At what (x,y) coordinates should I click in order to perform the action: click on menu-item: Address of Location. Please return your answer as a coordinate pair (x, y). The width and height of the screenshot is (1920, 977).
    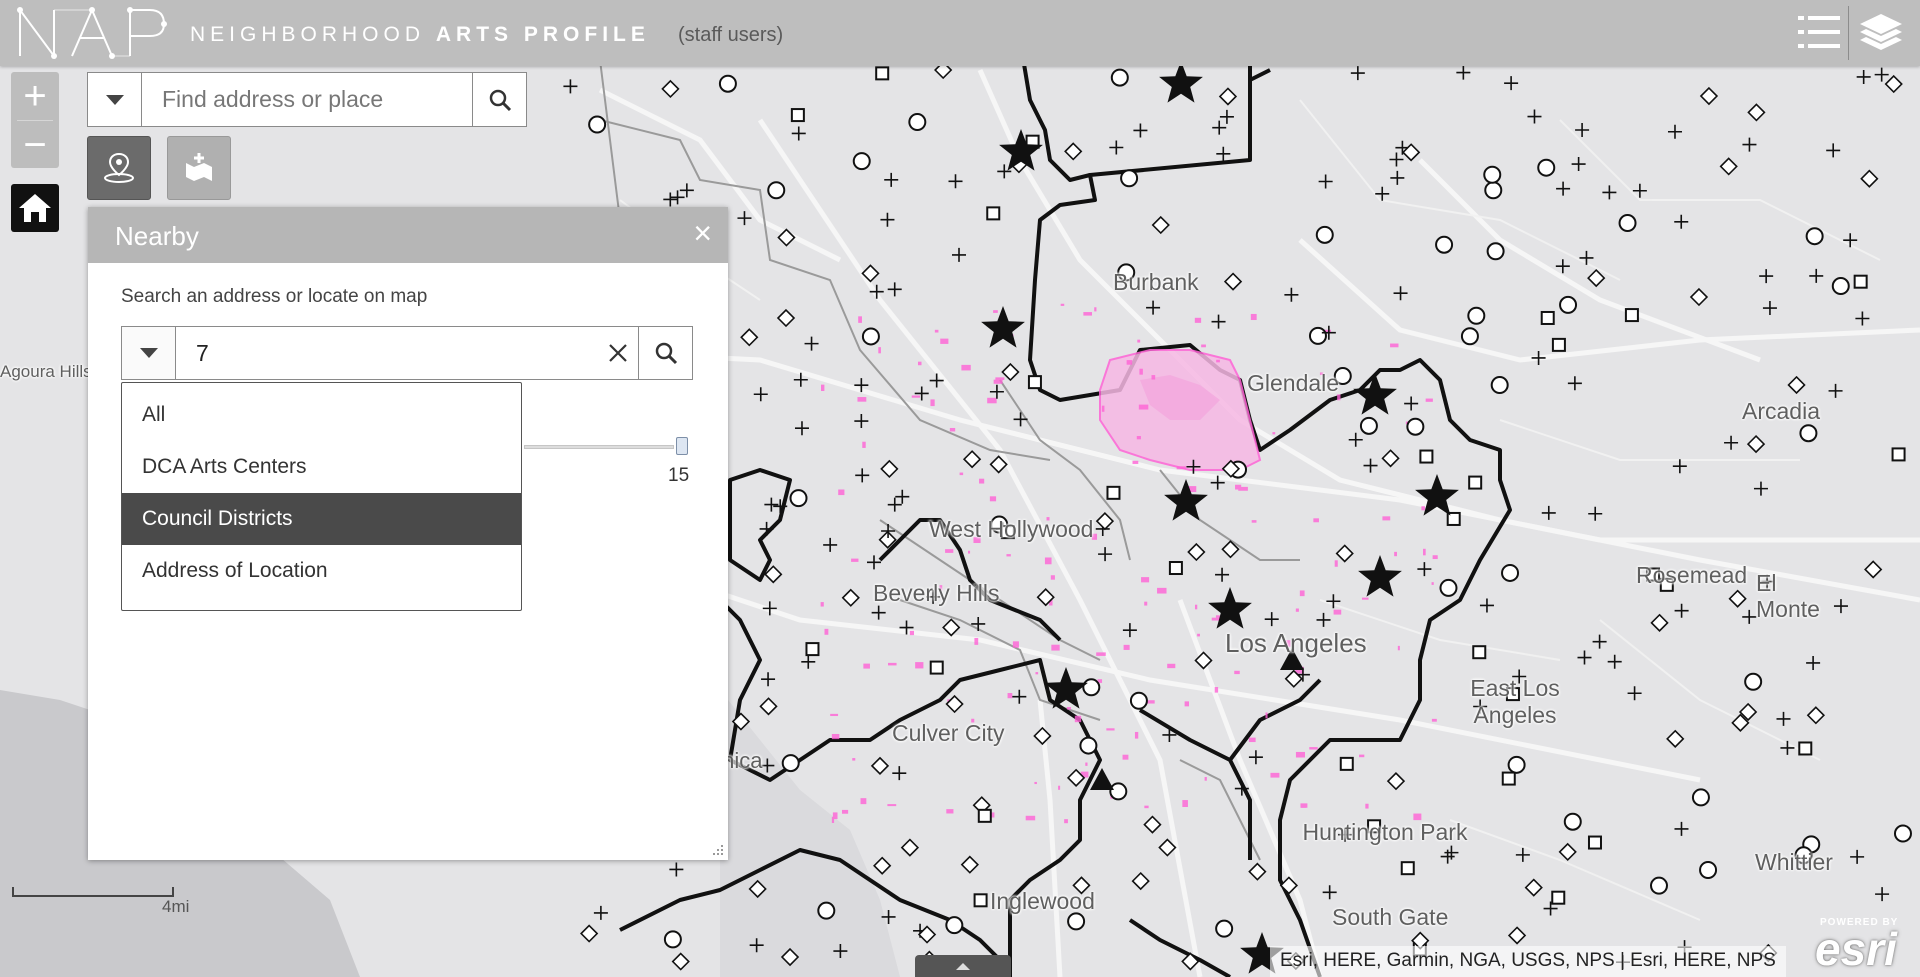
    Looking at the image, I should click on (321, 571).